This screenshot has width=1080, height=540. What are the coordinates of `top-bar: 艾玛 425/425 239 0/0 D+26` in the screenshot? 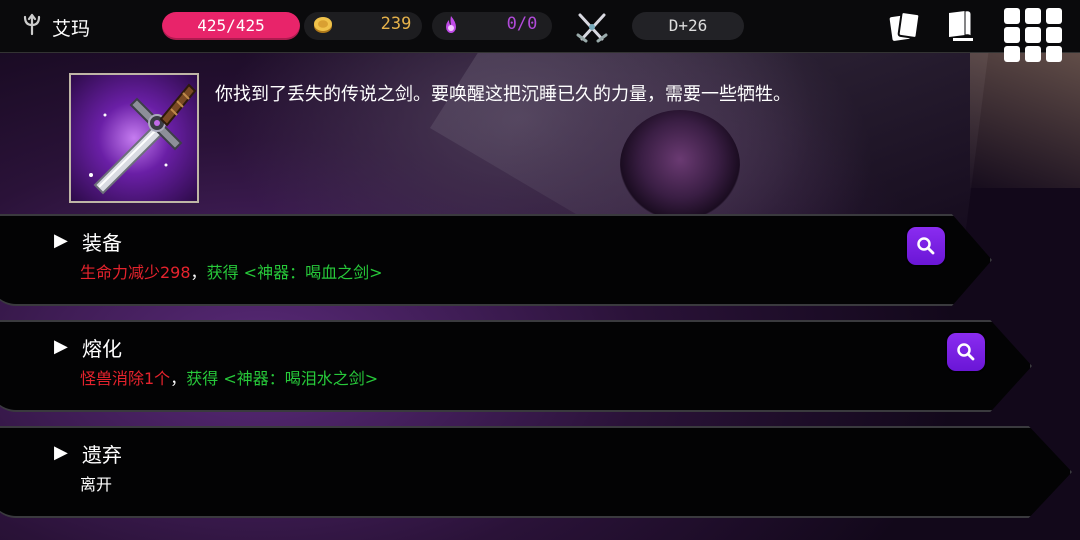 It's located at (540, 31).